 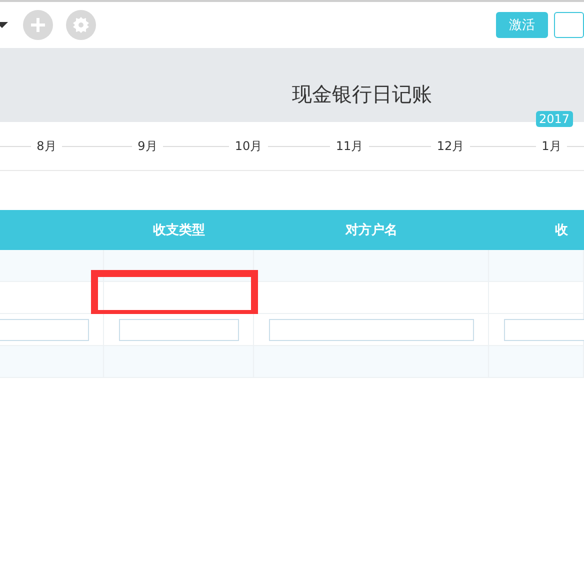 I want to click on month-label: 10月, so click(x=248, y=146).